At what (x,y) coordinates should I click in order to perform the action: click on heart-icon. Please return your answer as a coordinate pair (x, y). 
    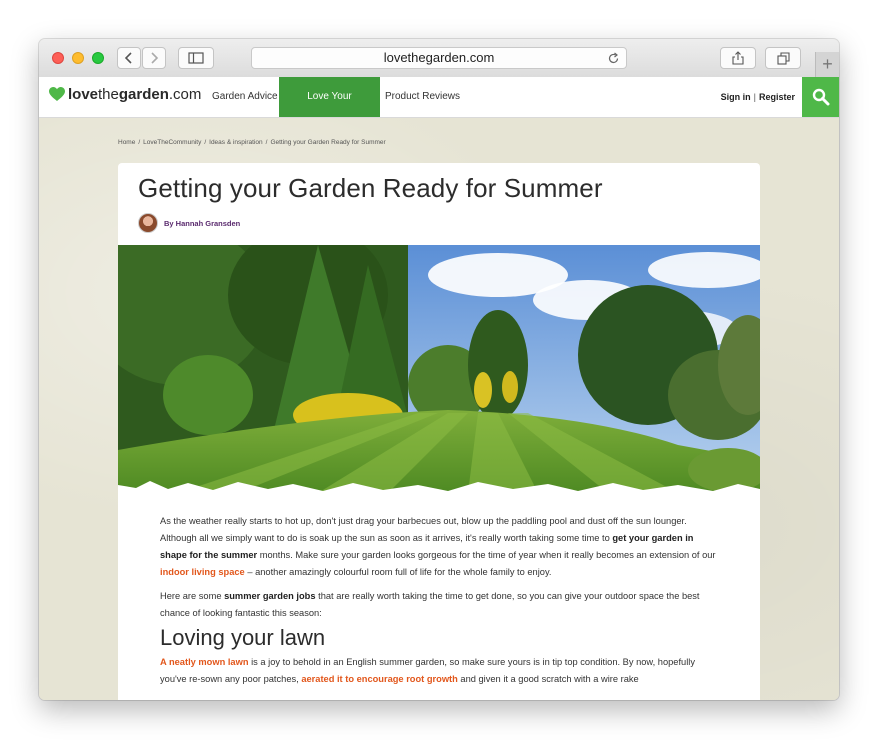
    Looking at the image, I should click on (57, 94).